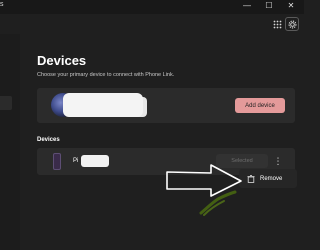  Describe the element at coordinates (62, 60) in the screenshot. I see `page-title: Devices` at that location.